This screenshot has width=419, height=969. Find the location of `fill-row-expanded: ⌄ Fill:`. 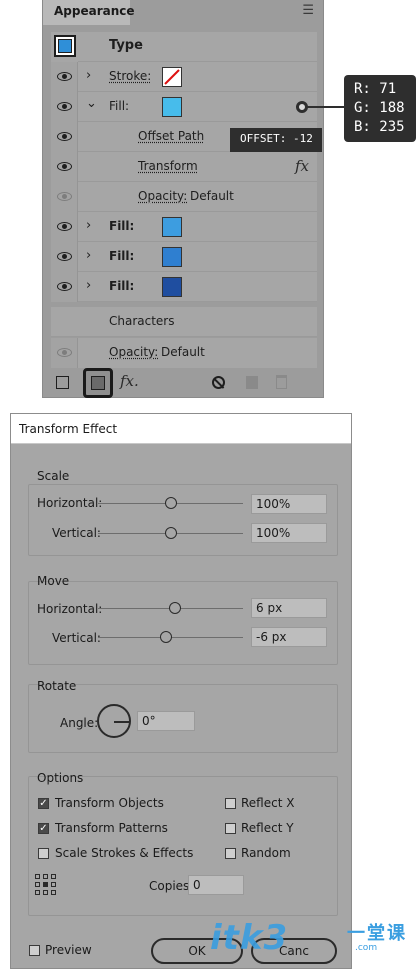

fill-row-expanded: ⌄ Fill: is located at coordinates (184, 107).